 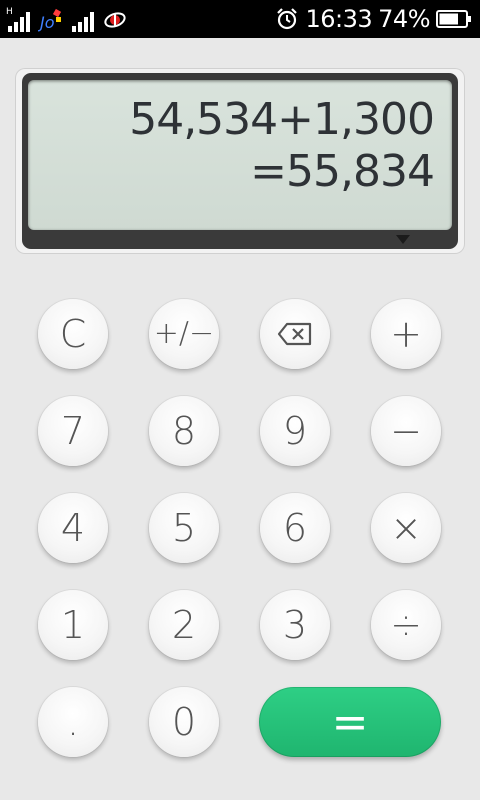 I want to click on decimal-point-label: ., so click(x=73, y=722).